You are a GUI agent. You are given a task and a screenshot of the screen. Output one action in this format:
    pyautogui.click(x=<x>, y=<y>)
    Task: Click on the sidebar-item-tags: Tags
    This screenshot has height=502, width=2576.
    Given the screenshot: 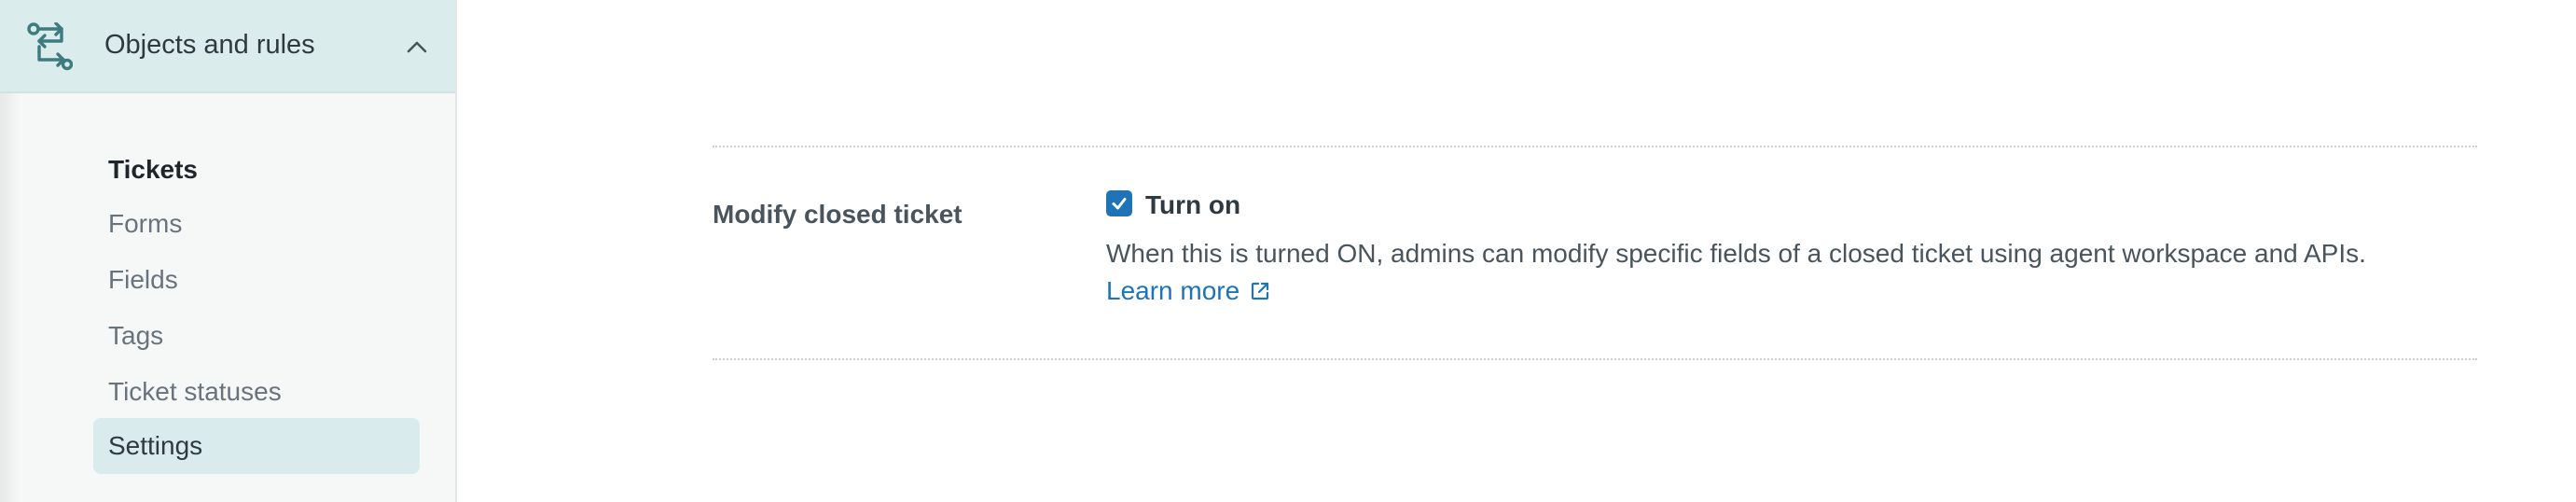 What is the action you would take?
    pyautogui.click(x=256, y=336)
    